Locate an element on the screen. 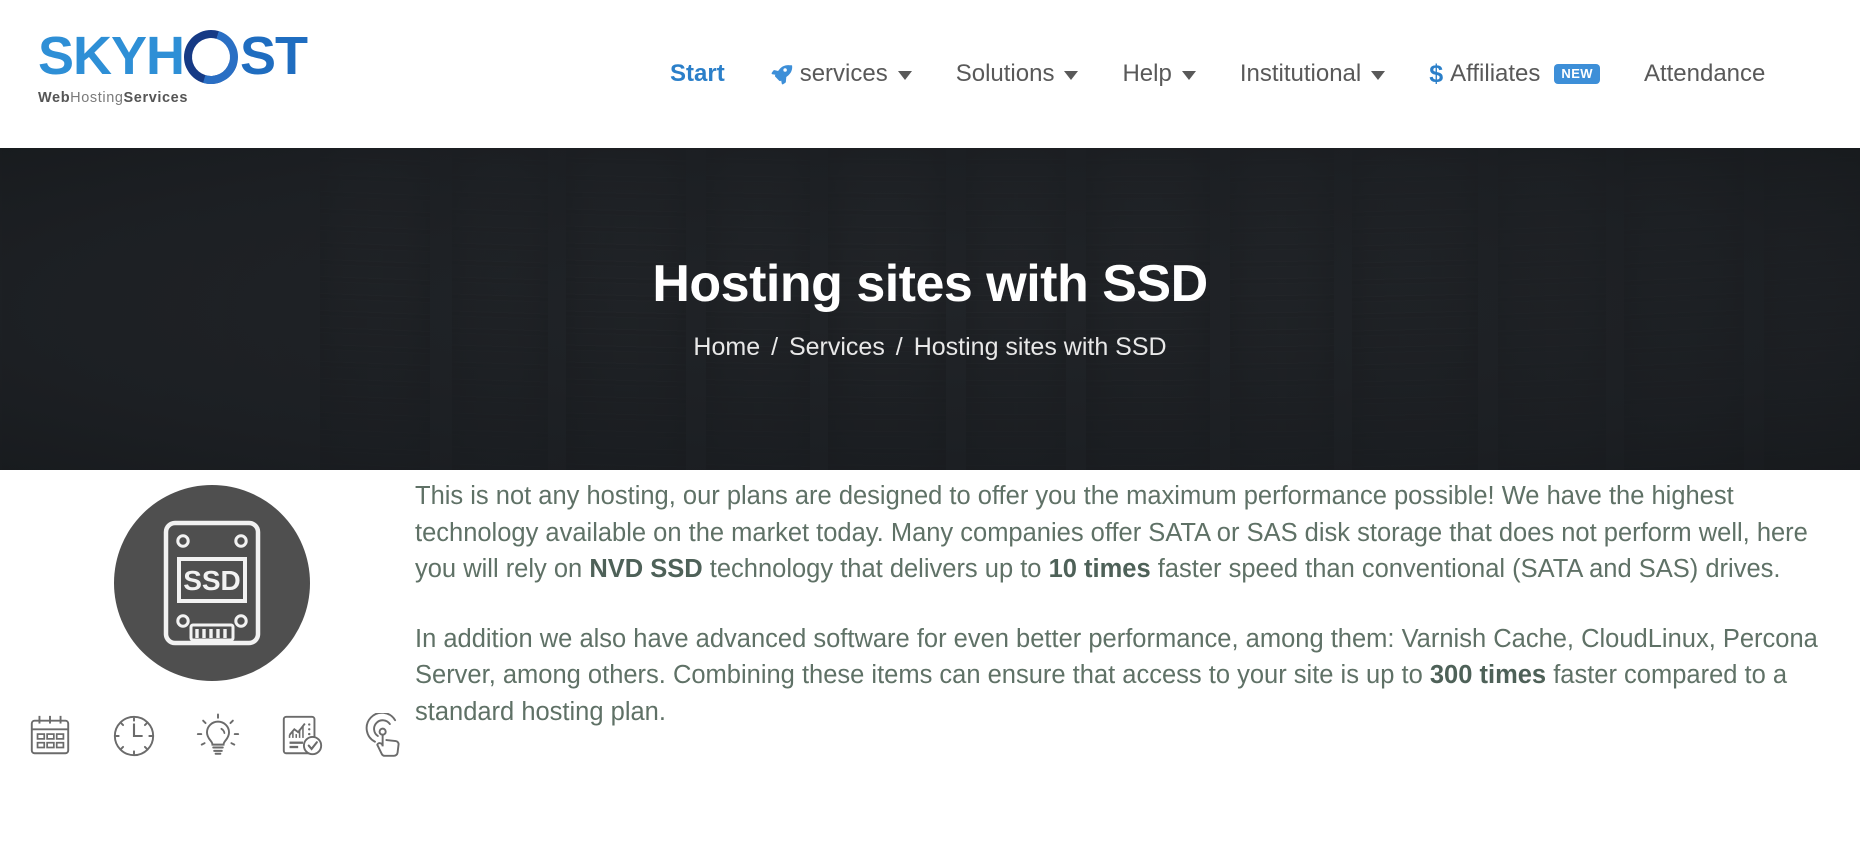  logo-text: SKYH ST is located at coordinates (213, 57).